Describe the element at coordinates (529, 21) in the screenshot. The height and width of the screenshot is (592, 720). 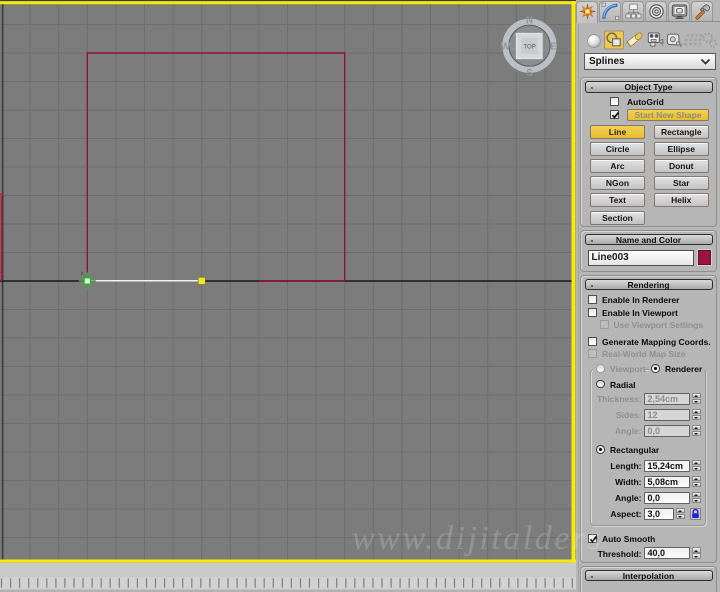
I see `svg-text: N` at that location.